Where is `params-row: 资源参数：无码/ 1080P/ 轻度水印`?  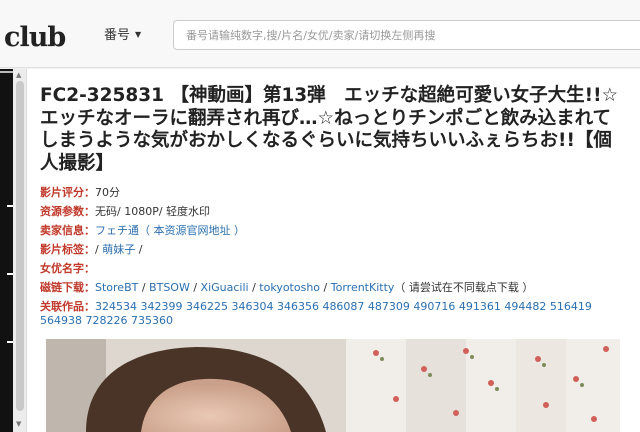
params-row: 资源参数：无码/ 1080P/ 轻度水印 is located at coordinates (335, 211).